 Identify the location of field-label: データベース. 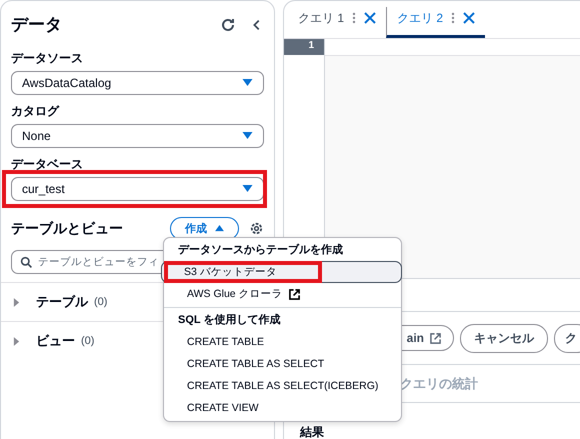
(47, 164).